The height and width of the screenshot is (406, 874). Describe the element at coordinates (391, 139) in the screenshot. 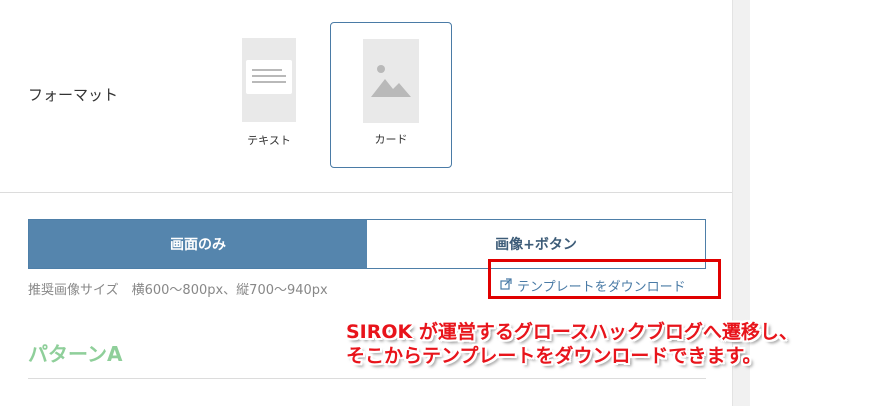

I see `format-option-card-label: カード` at that location.